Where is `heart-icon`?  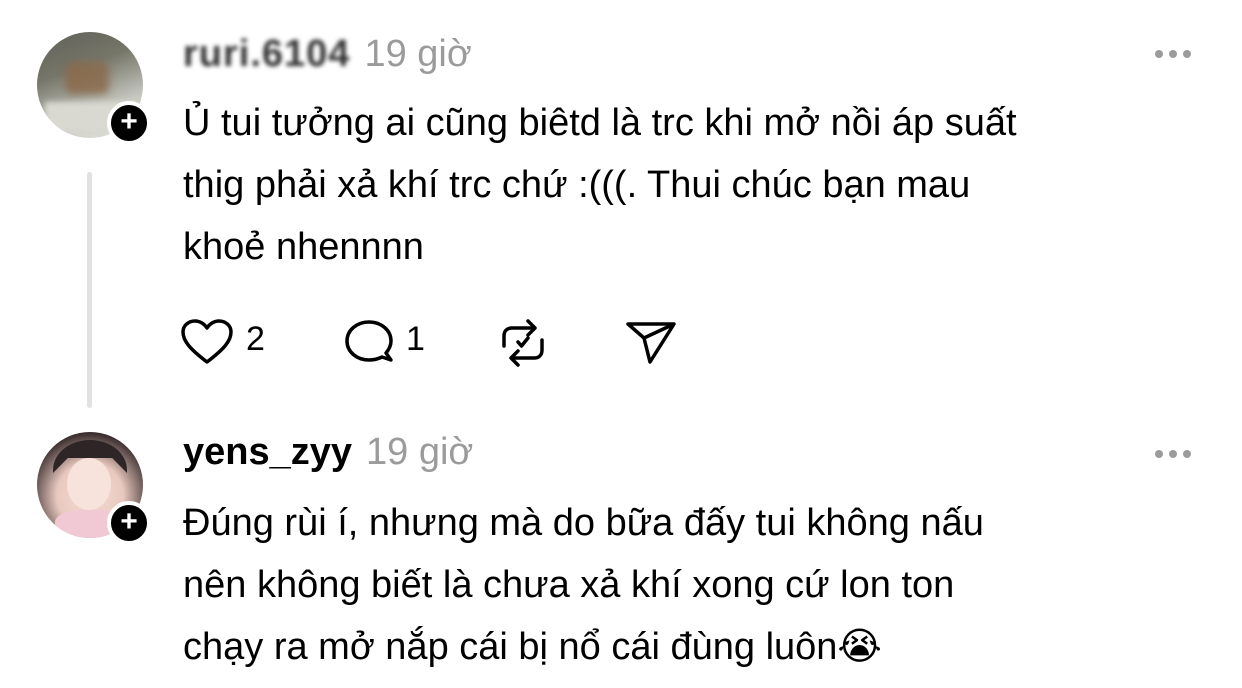
heart-icon is located at coordinates (207, 341).